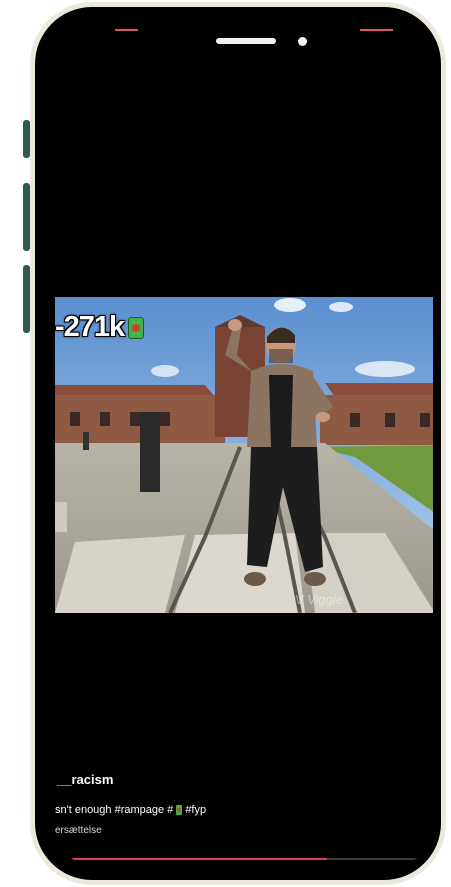 This screenshot has width=451, height=887. Describe the element at coordinates (244, 810) in the screenshot. I see `post-description: sn't enough #rampage # #fyp` at that location.